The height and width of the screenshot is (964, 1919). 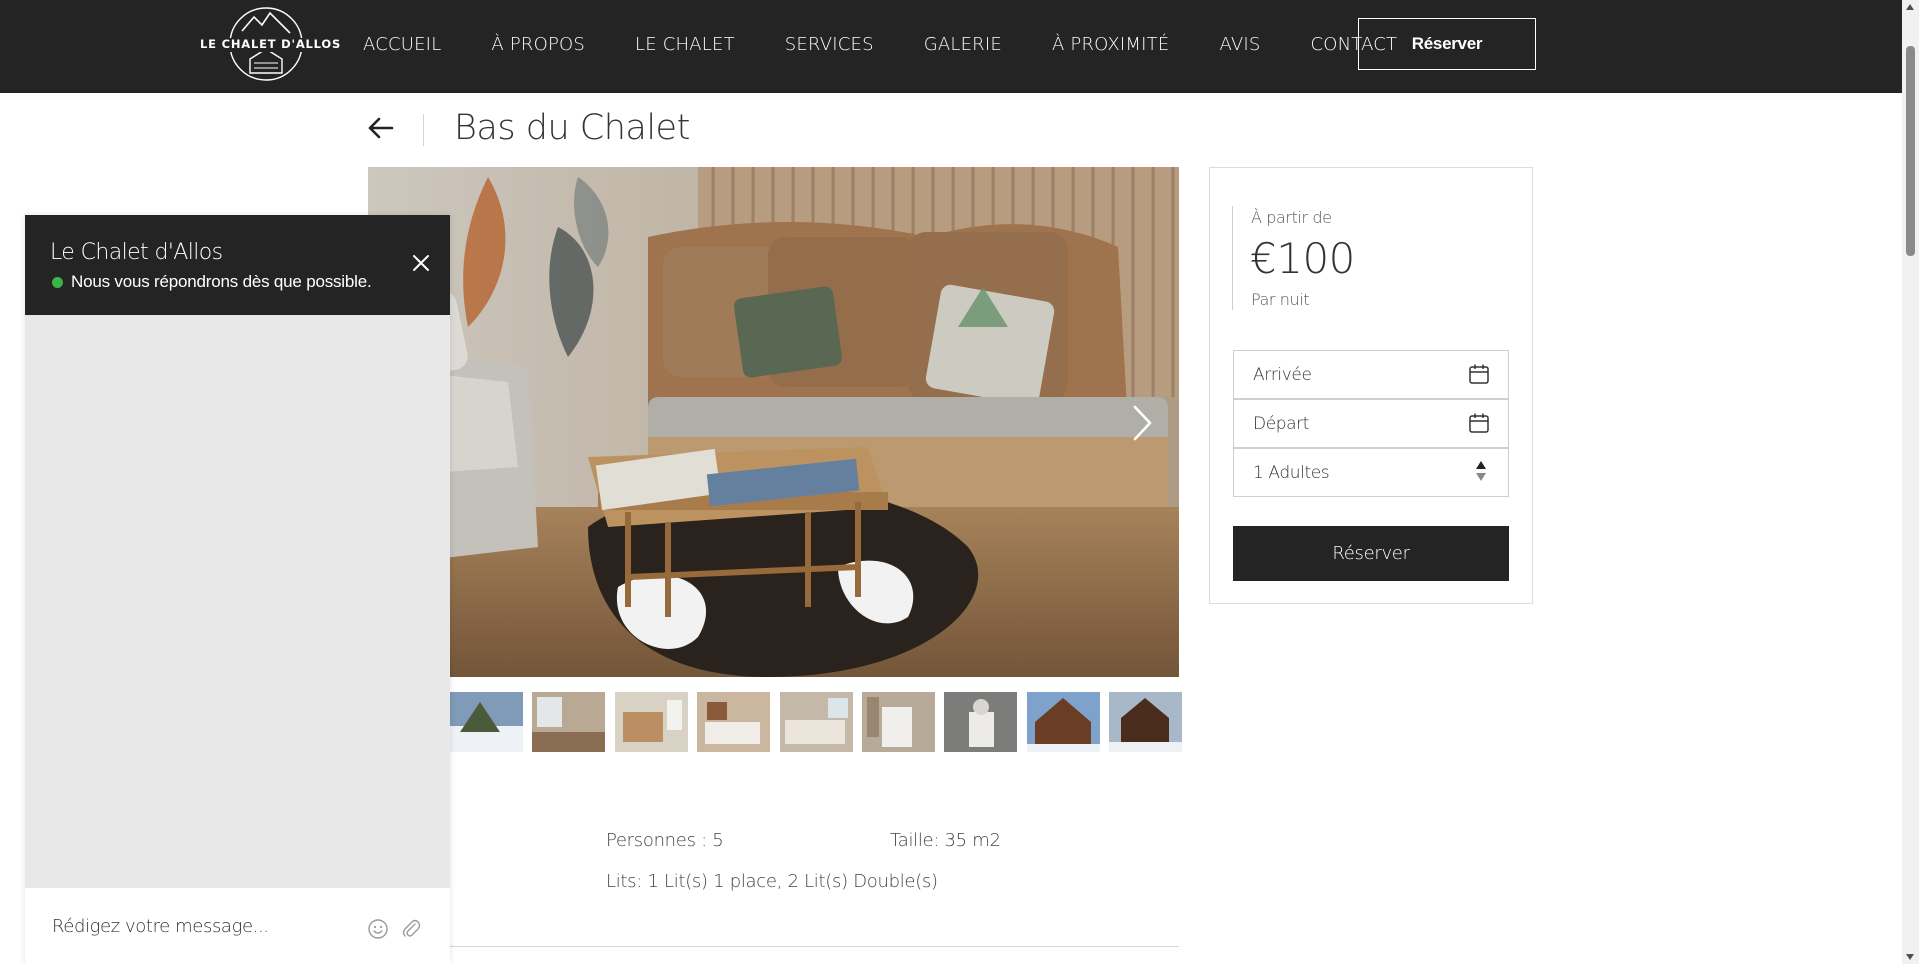 What do you see at coordinates (136, 252) in the screenshot?
I see `chat-title: Le Chalet d'Allos` at bounding box center [136, 252].